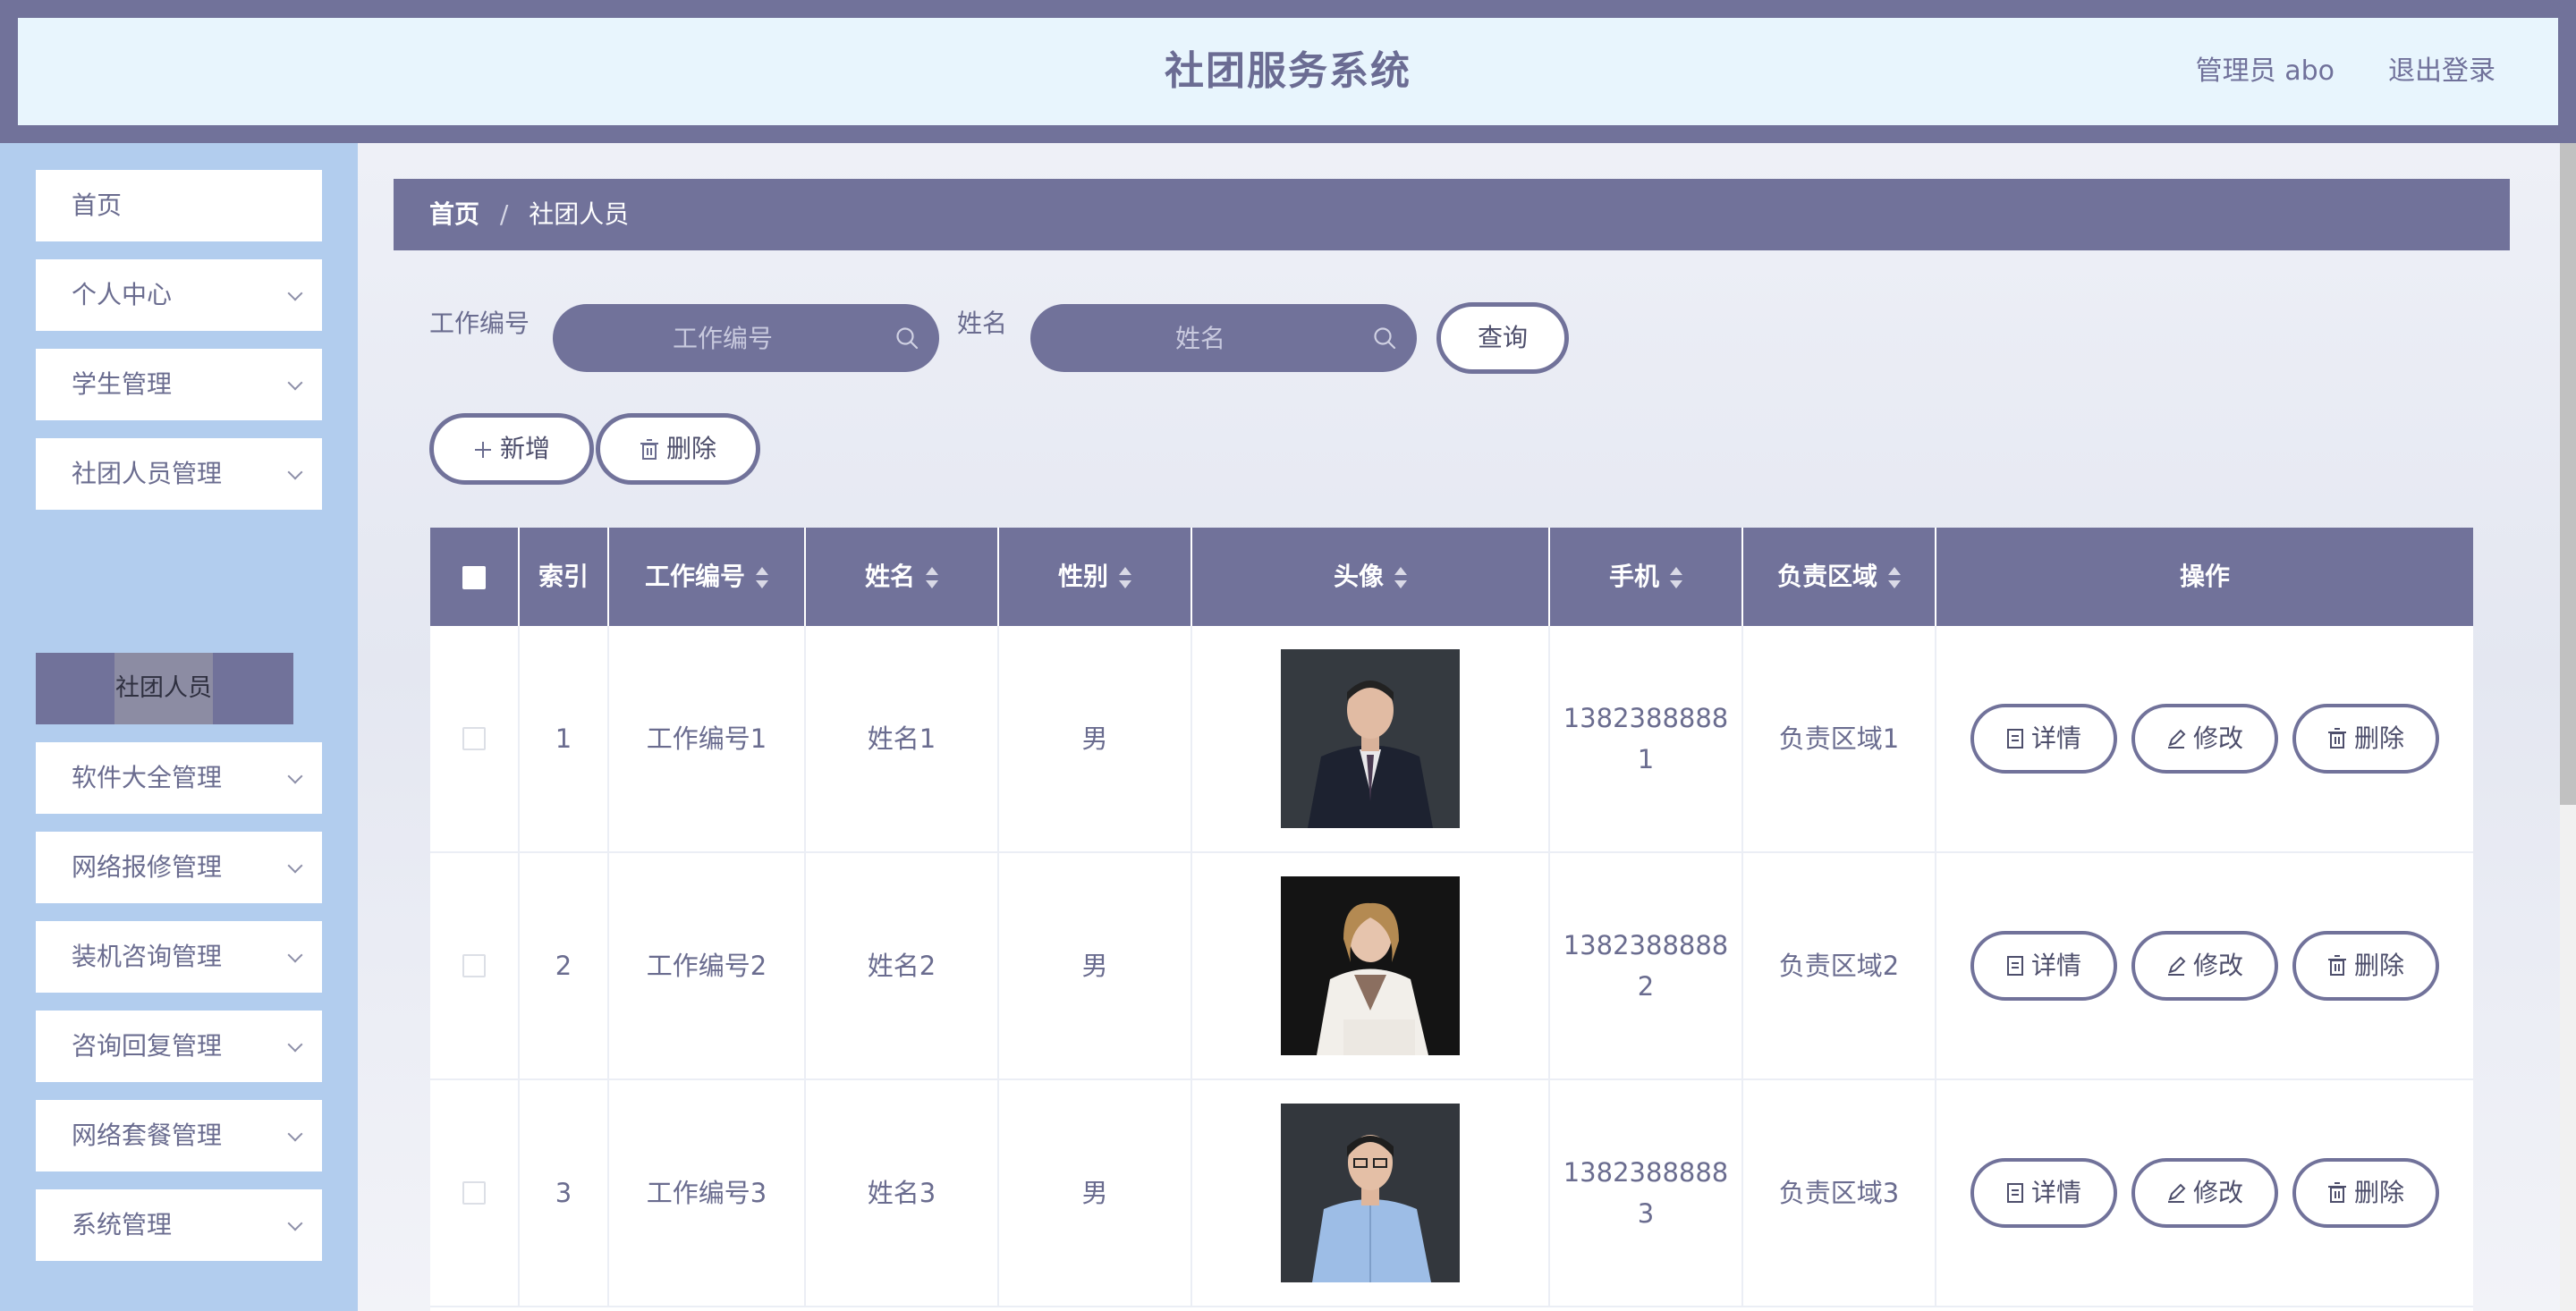  I want to click on sidebar-item-label: 咨询回复管理, so click(147, 1046).